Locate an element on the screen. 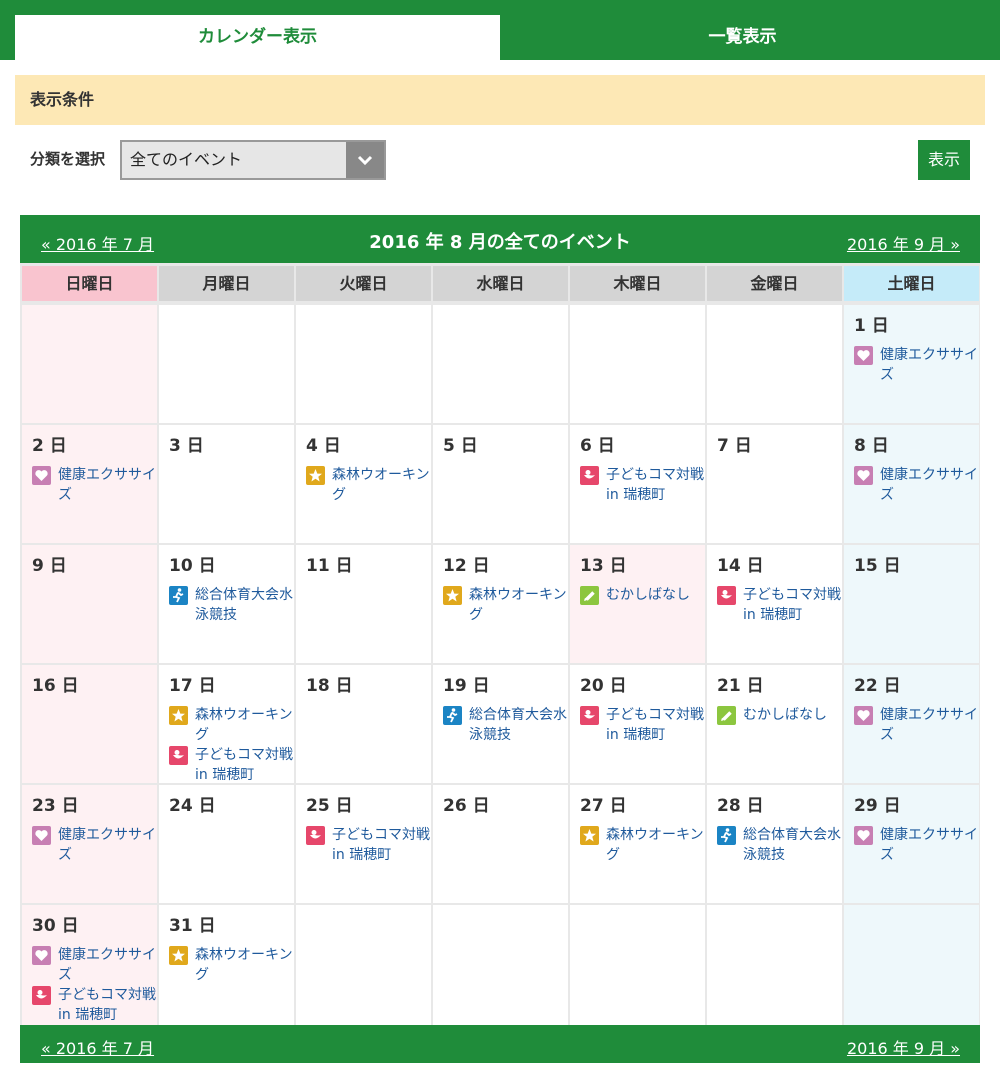 The width and height of the screenshot is (1000, 1085). calendar-day-cell: 13 日むかしばなし is located at coordinates (637, 604).